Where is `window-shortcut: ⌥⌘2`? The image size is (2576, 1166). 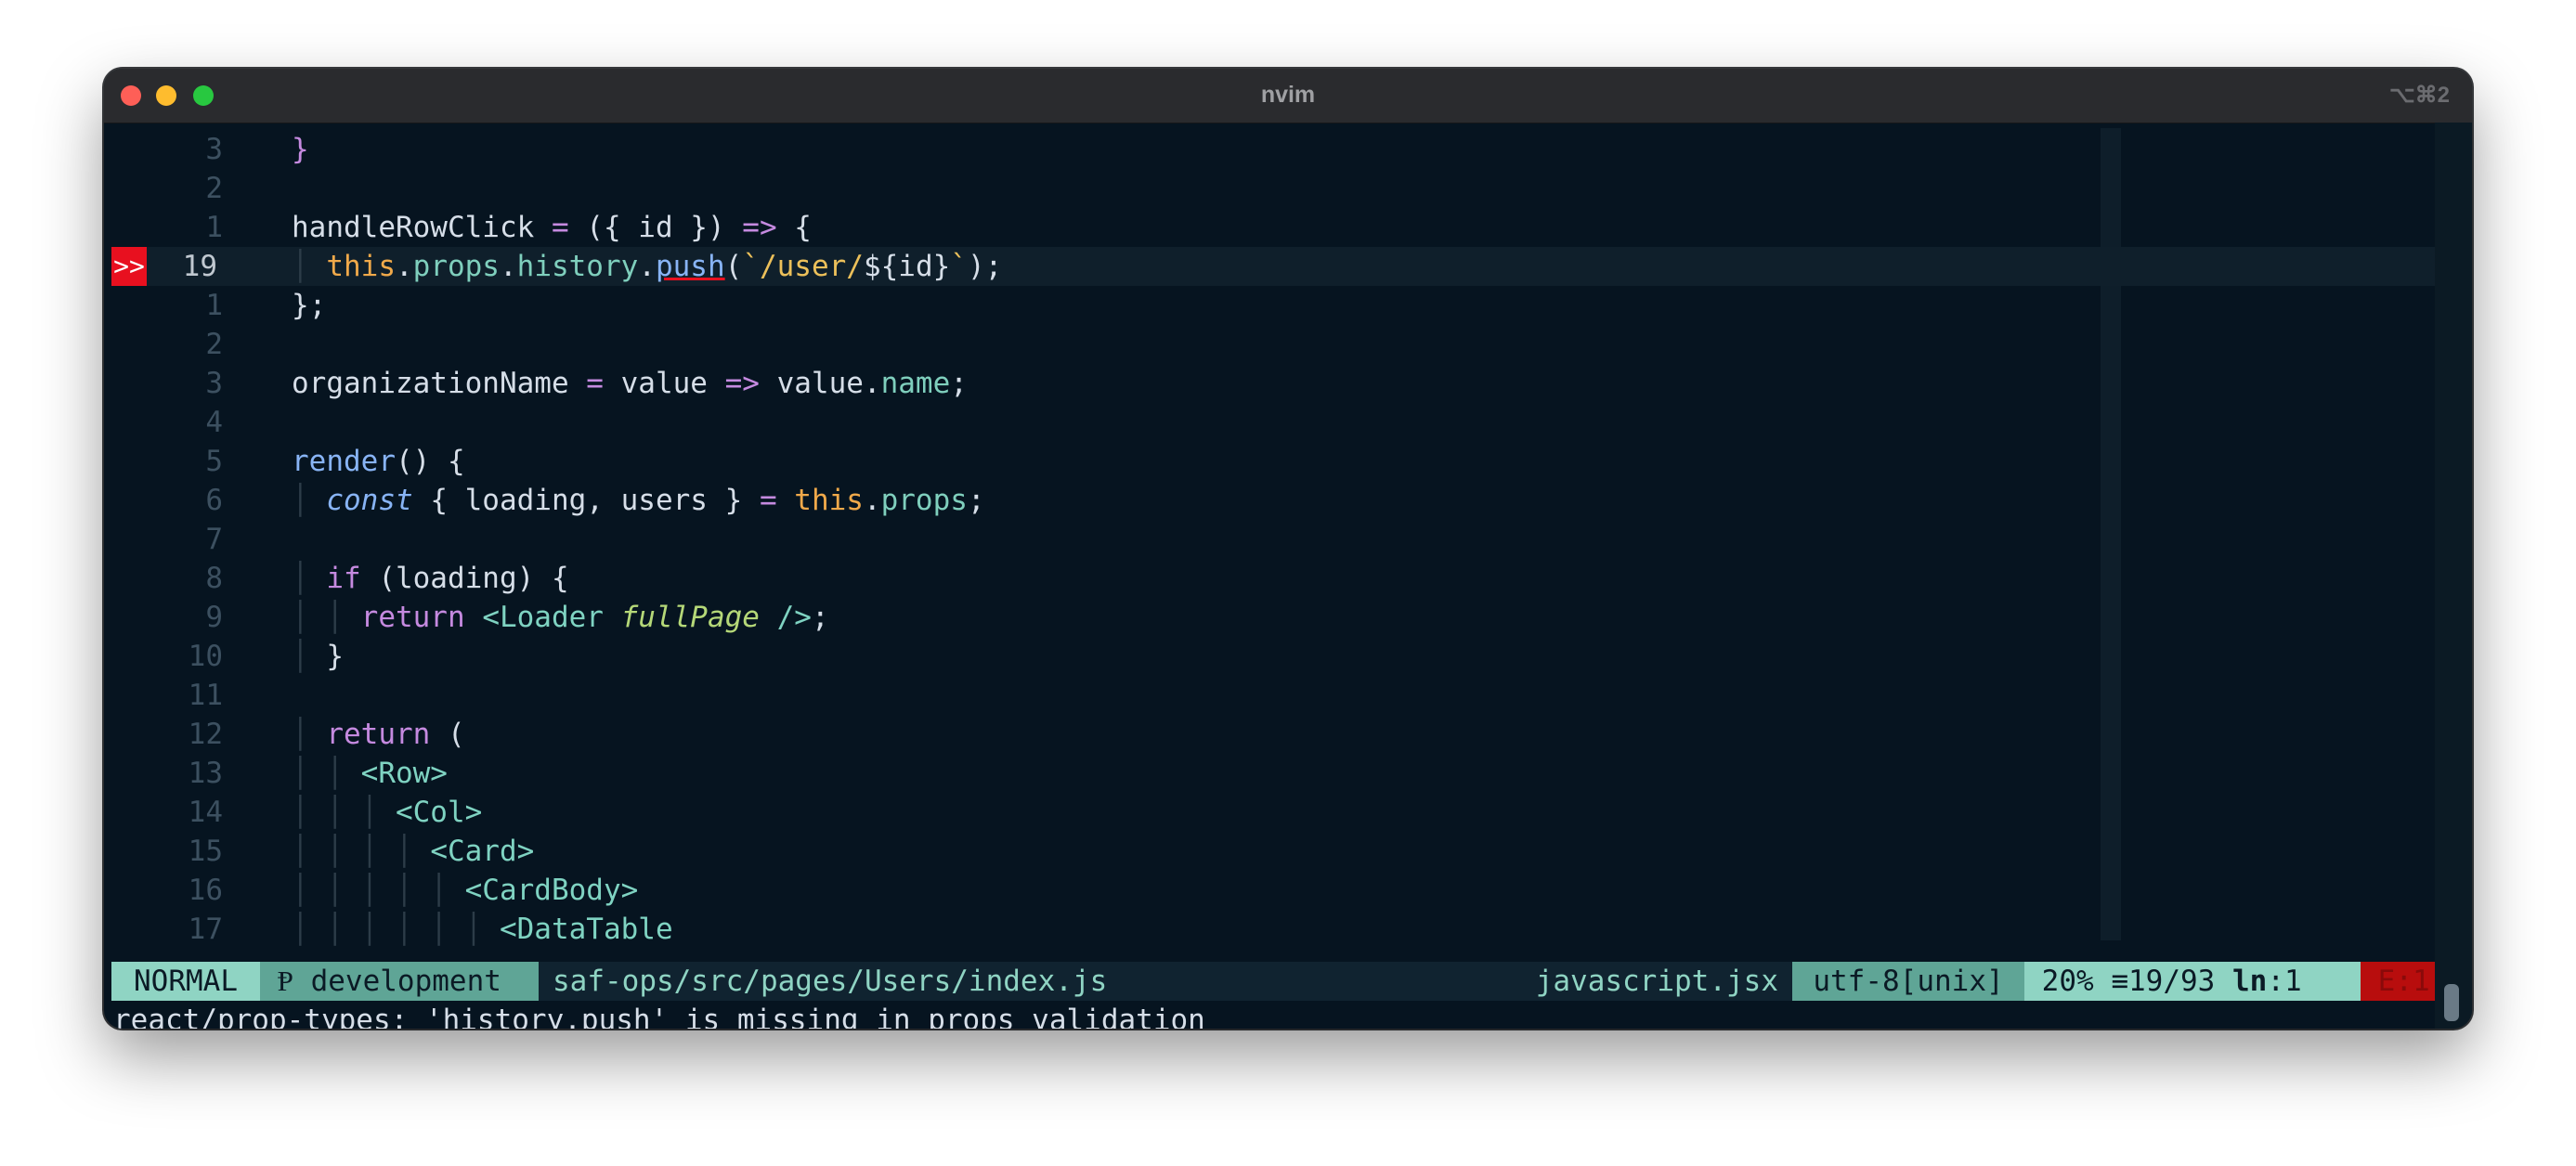
window-shortcut: ⌥⌘2 is located at coordinates (2419, 95).